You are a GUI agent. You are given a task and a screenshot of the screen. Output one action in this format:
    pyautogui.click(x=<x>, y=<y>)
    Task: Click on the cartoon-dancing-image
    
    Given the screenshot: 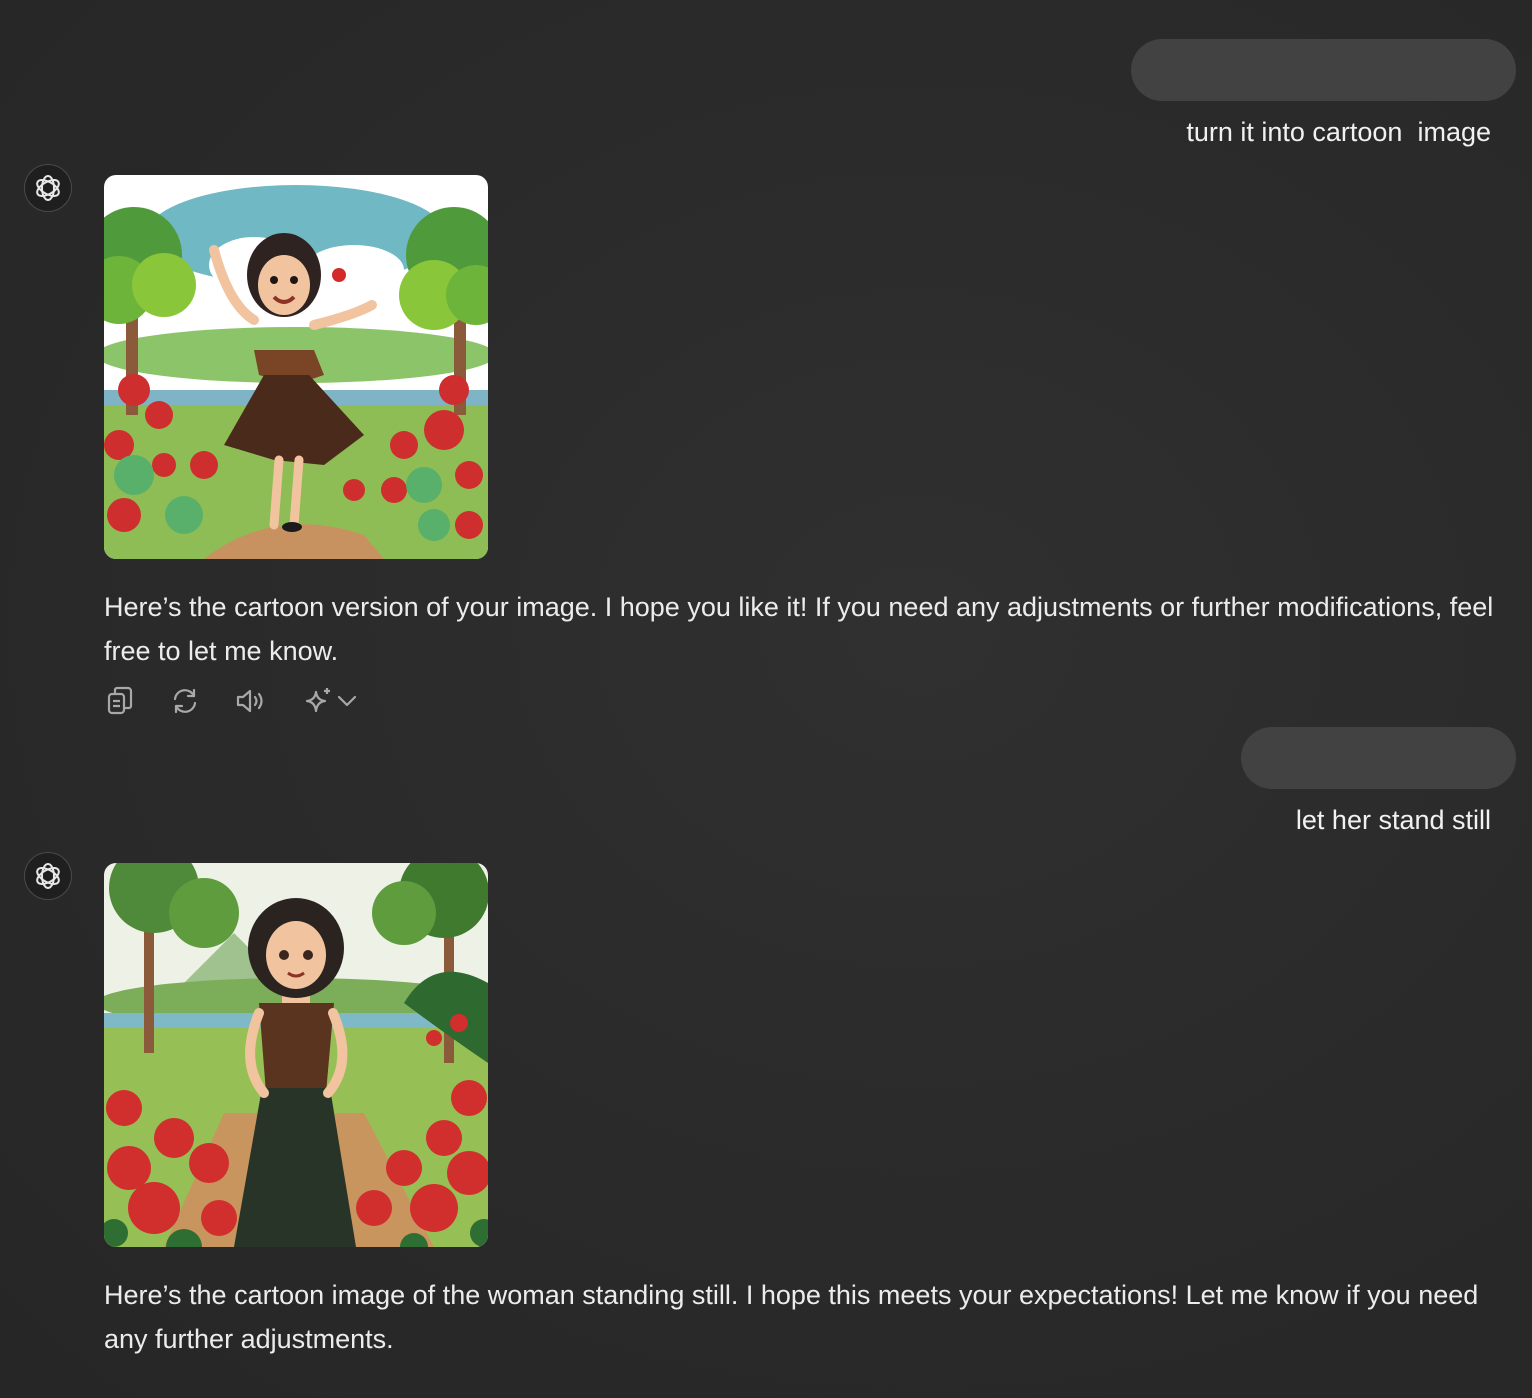 What is the action you would take?
    pyautogui.click(x=296, y=367)
    